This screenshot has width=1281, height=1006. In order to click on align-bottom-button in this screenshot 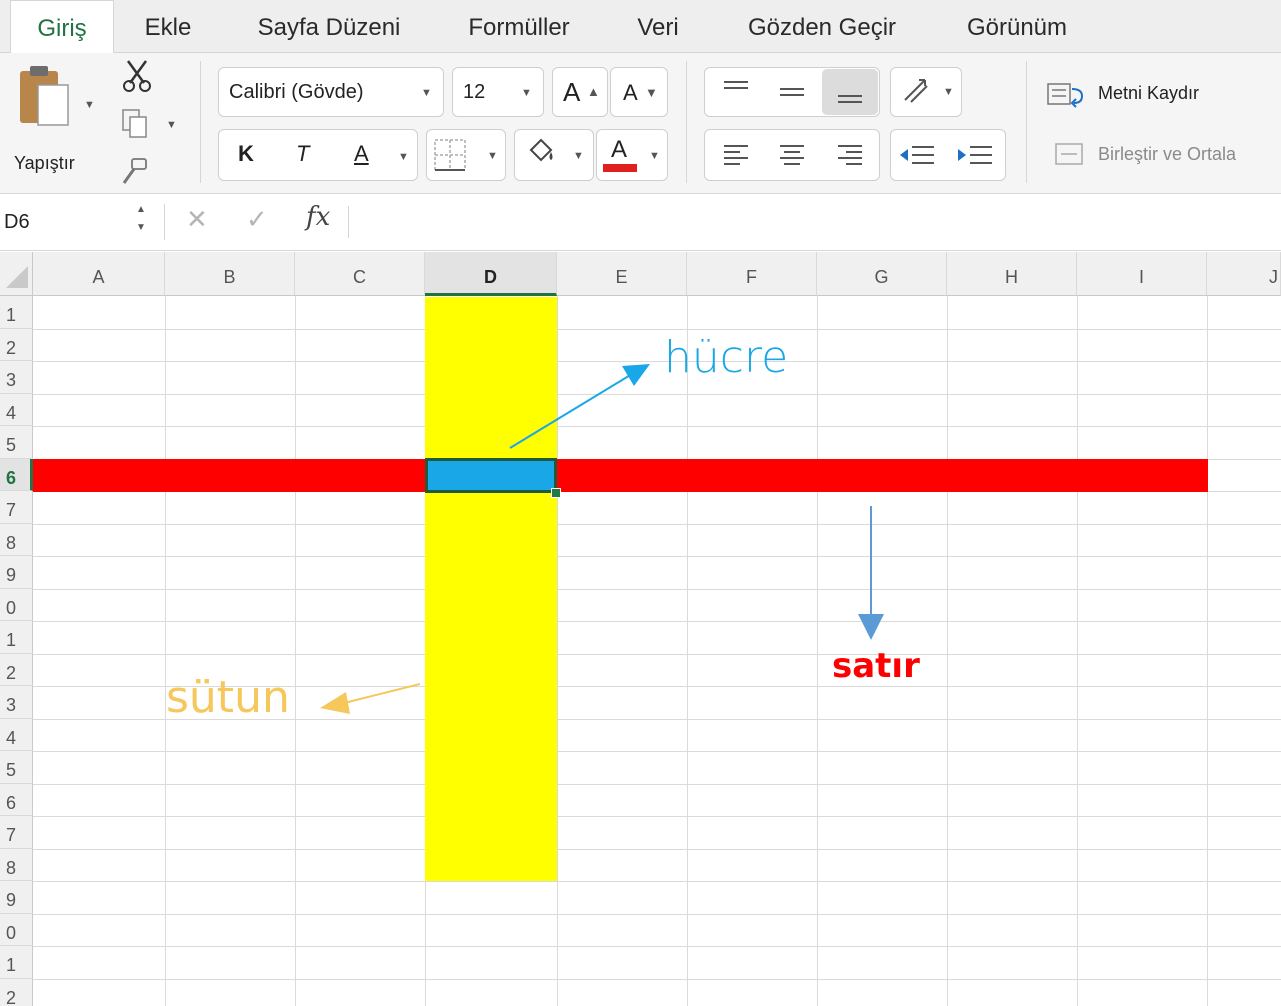, I will do `click(850, 92)`.